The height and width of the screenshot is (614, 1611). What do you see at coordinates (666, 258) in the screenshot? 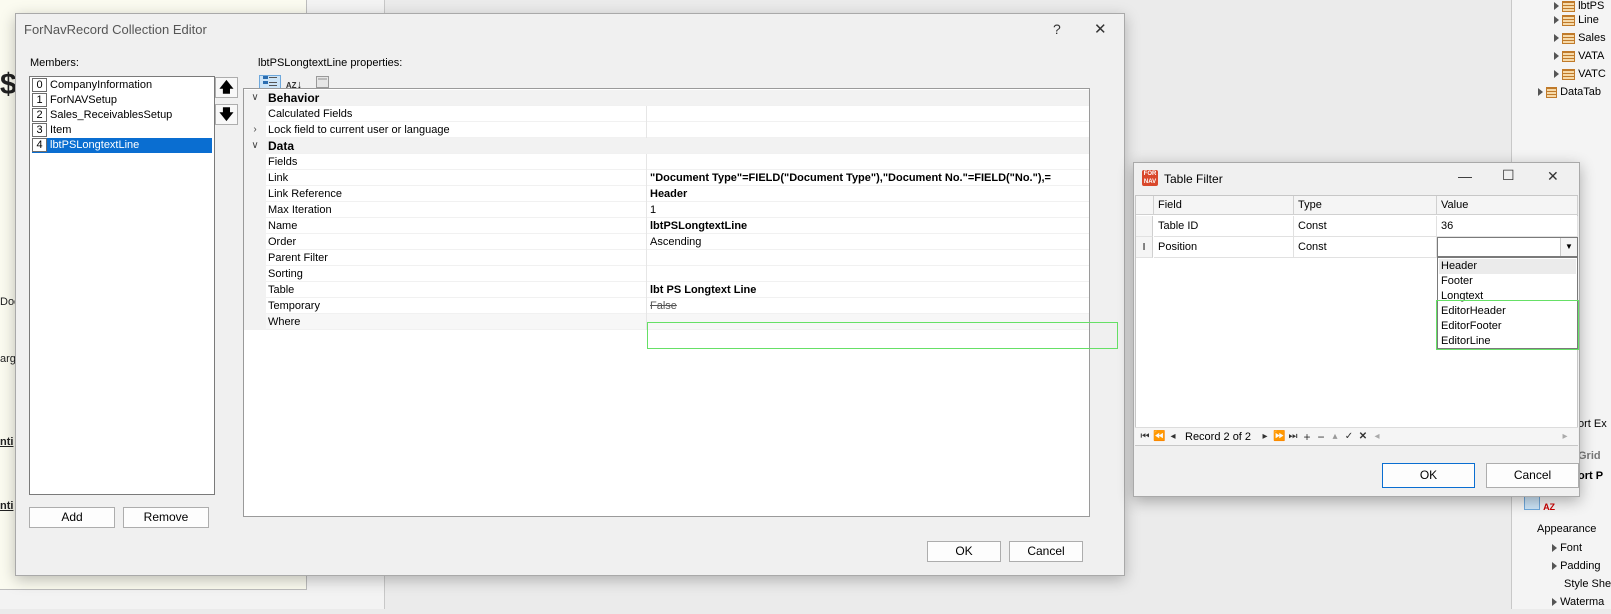
I see `property-row: Parent Filter` at bounding box center [666, 258].